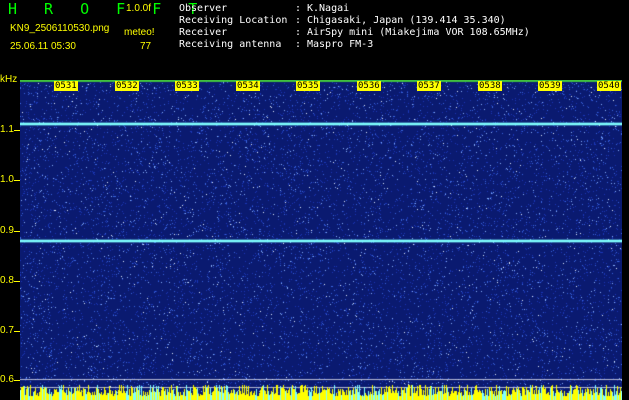 Image resolution: width=629 pixels, height=400 pixels. I want to click on app-title: H R O F F T, so click(107, 9).